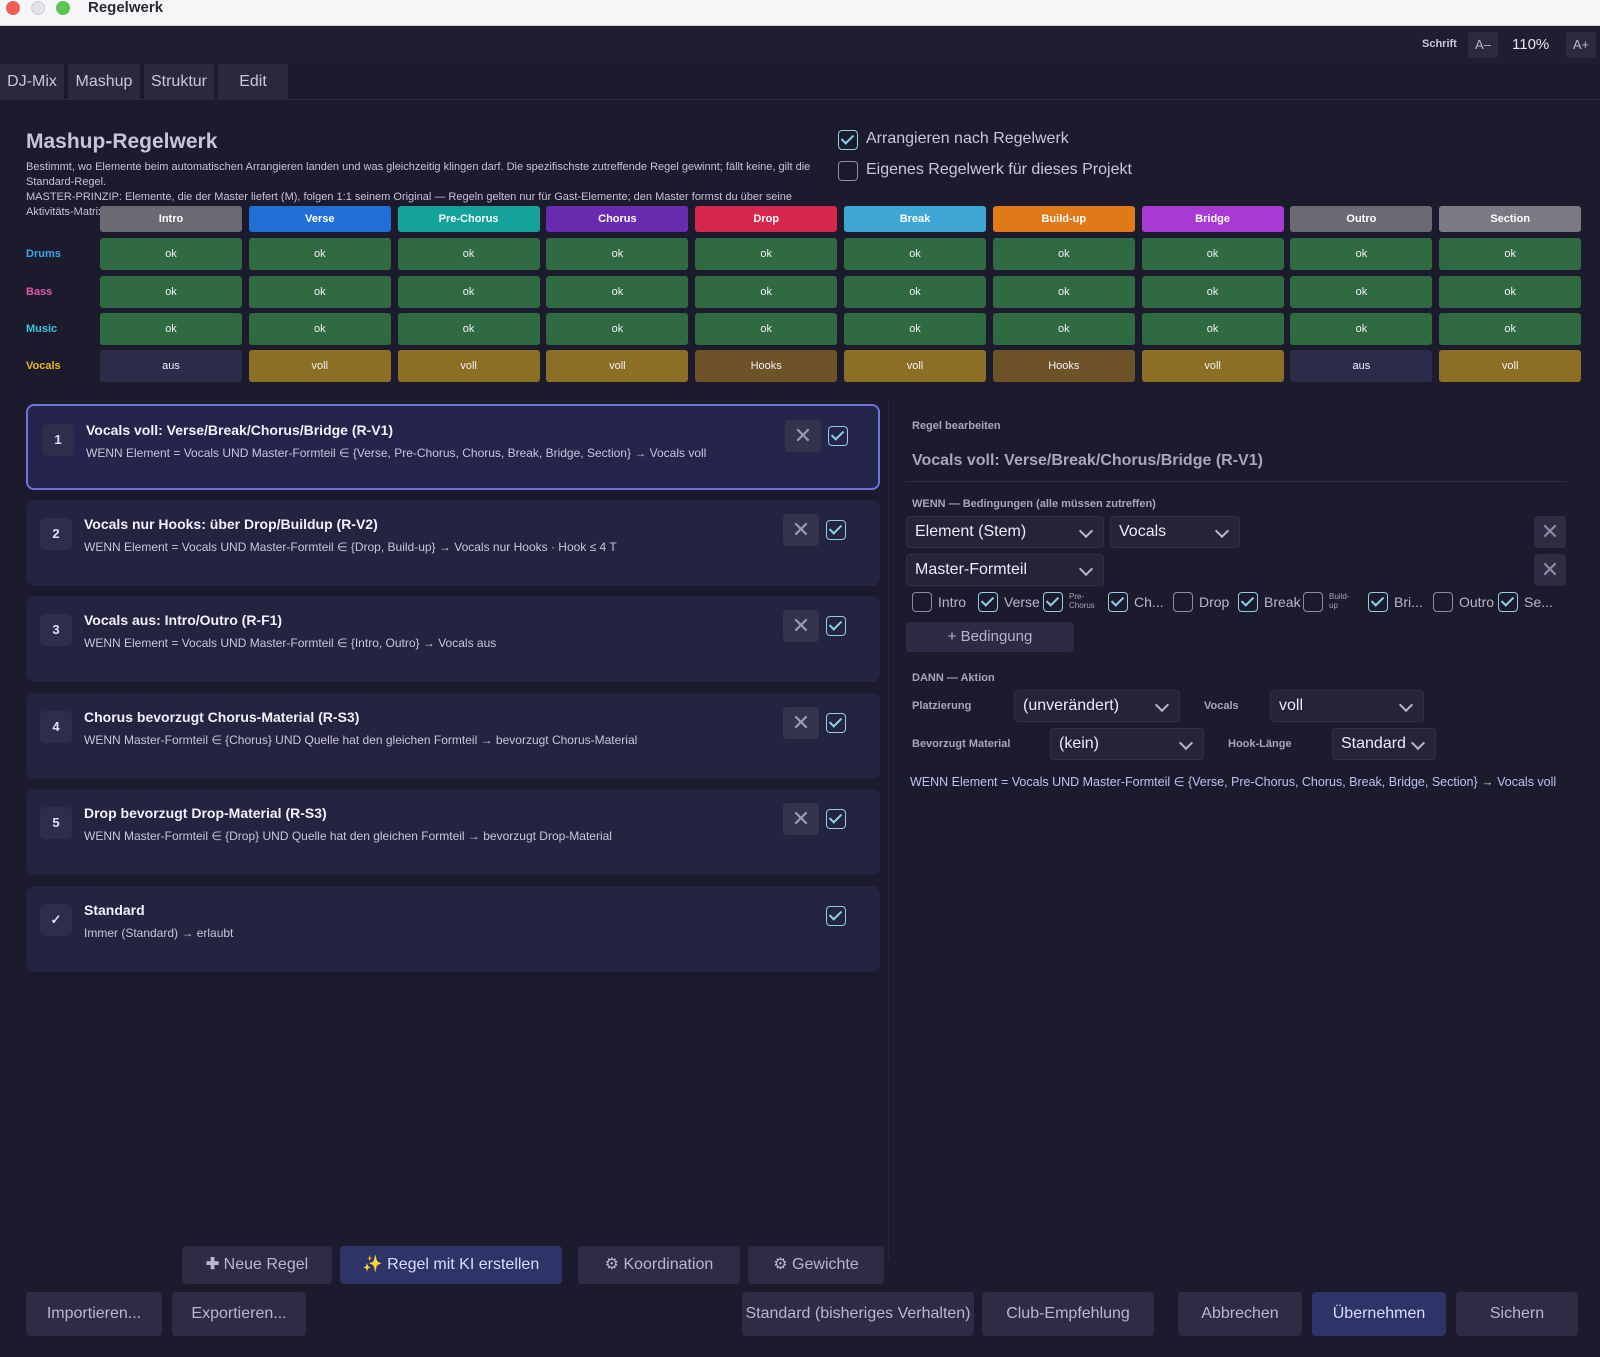 This screenshot has width=1600, height=1357. What do you see at coordinates (257, 1265) in the screenshot?
I see `new-rule-button: ✚ Neue Regel` at bounding box center [257, 1265].